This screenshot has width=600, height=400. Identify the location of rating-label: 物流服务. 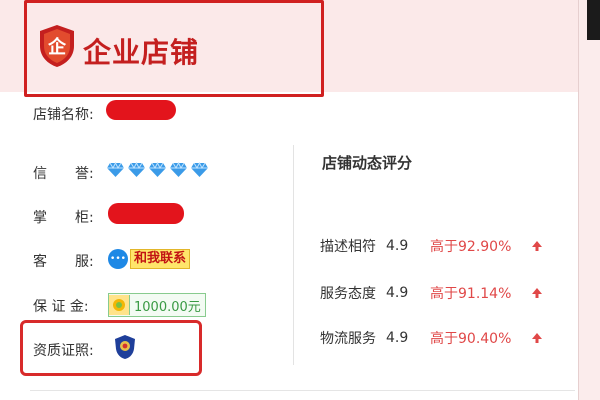
(348, 339).